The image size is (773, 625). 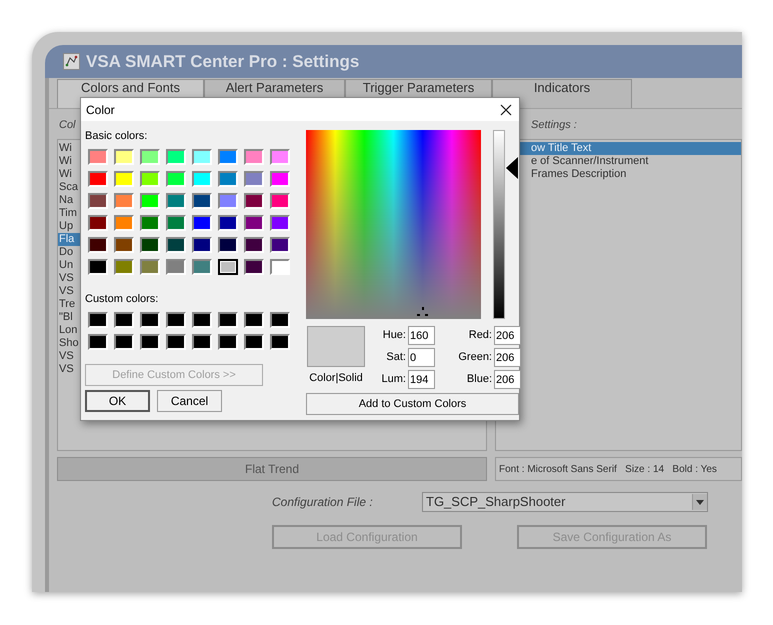 What do you see at coordinates (506, 224) in the screenshot?
I see `luminance-slider` at bounding box center [506, 224].